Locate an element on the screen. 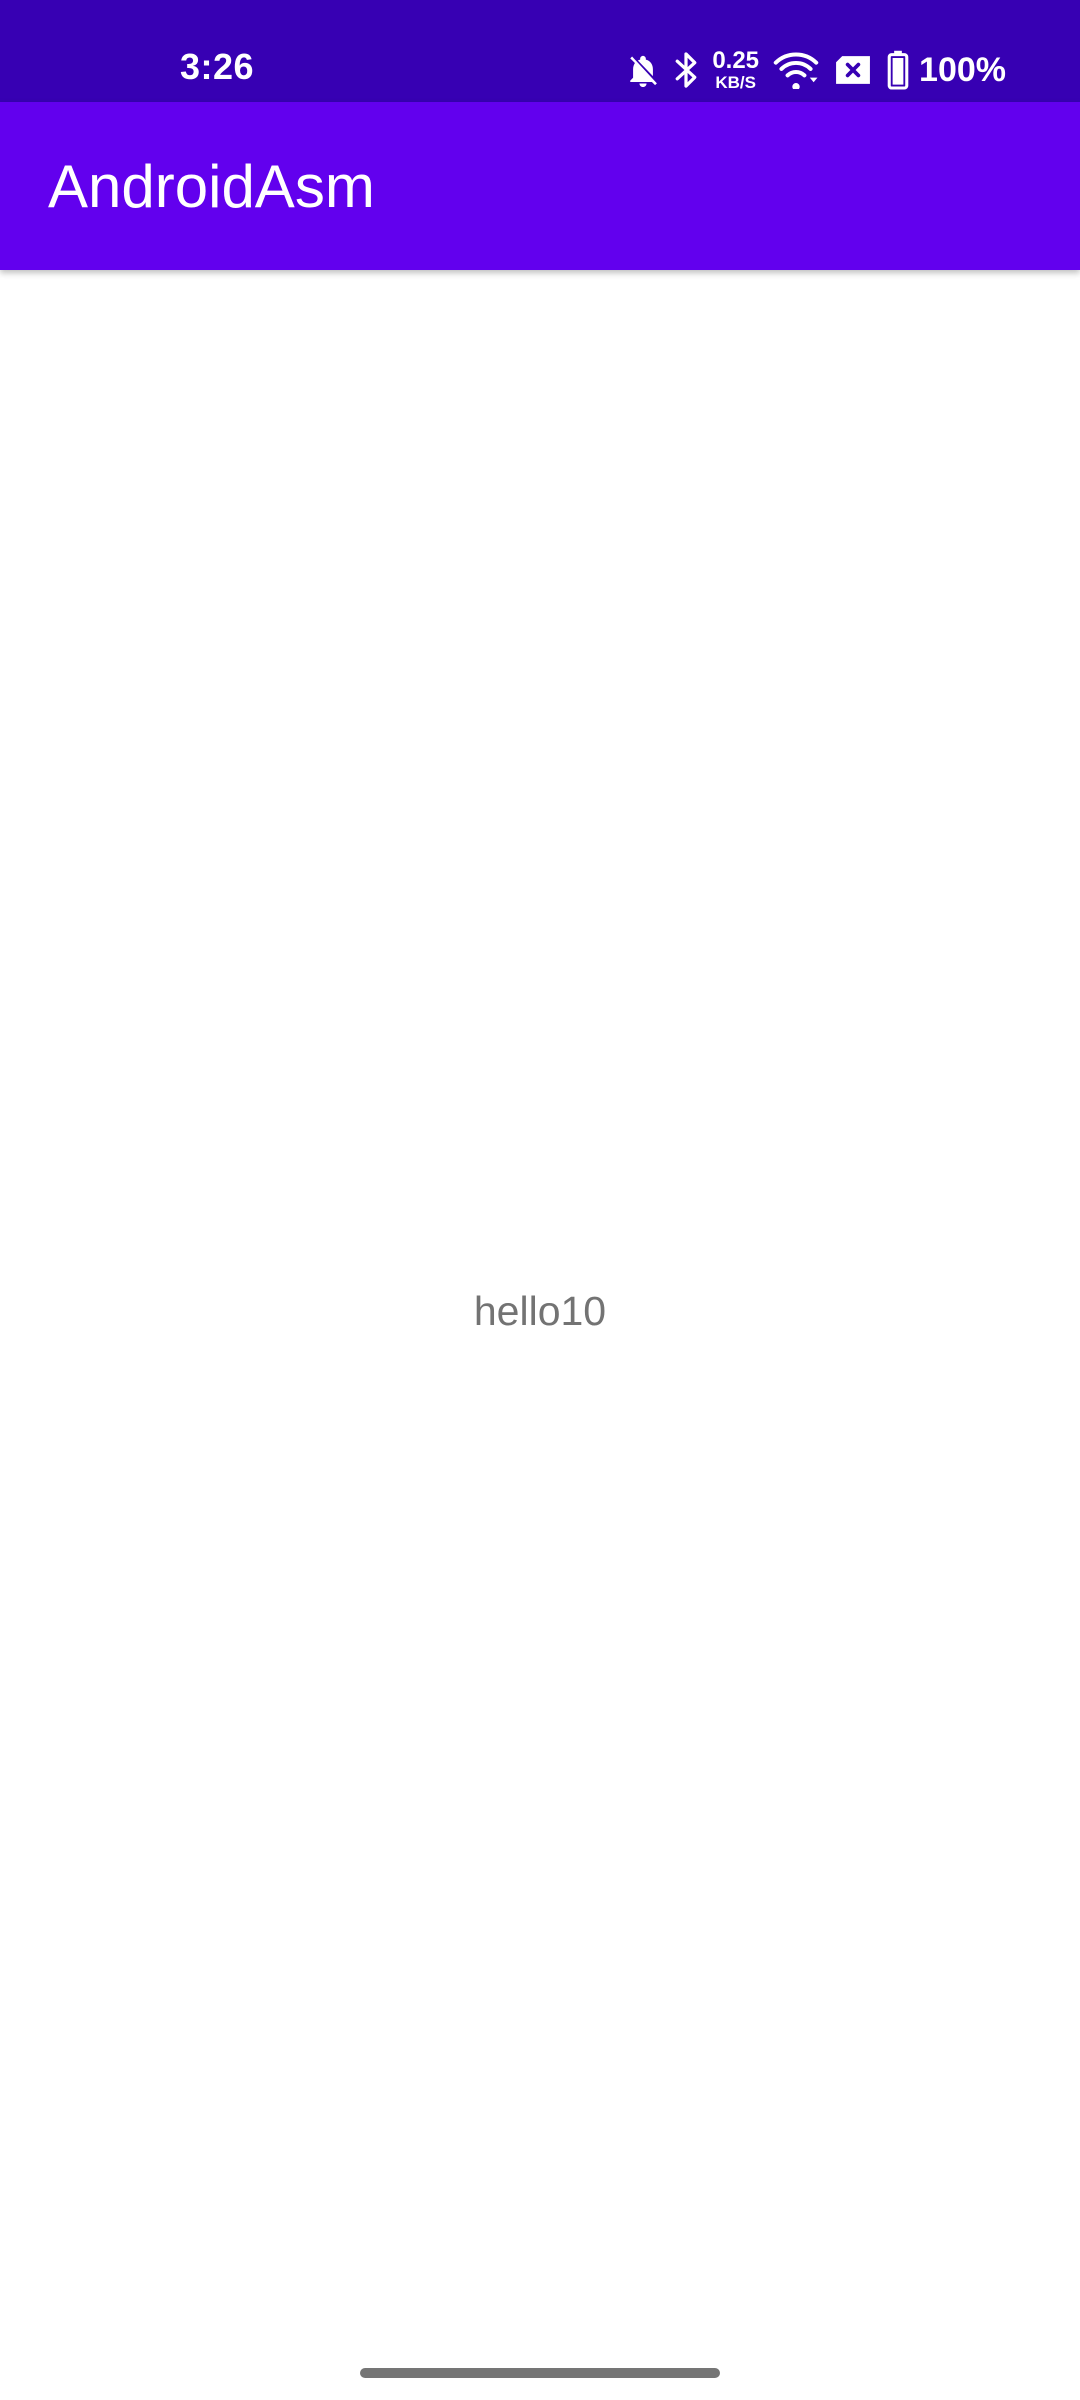 This screenshot has width=1080, height=2400. wifi-icon is located at coordinates (796, 70).